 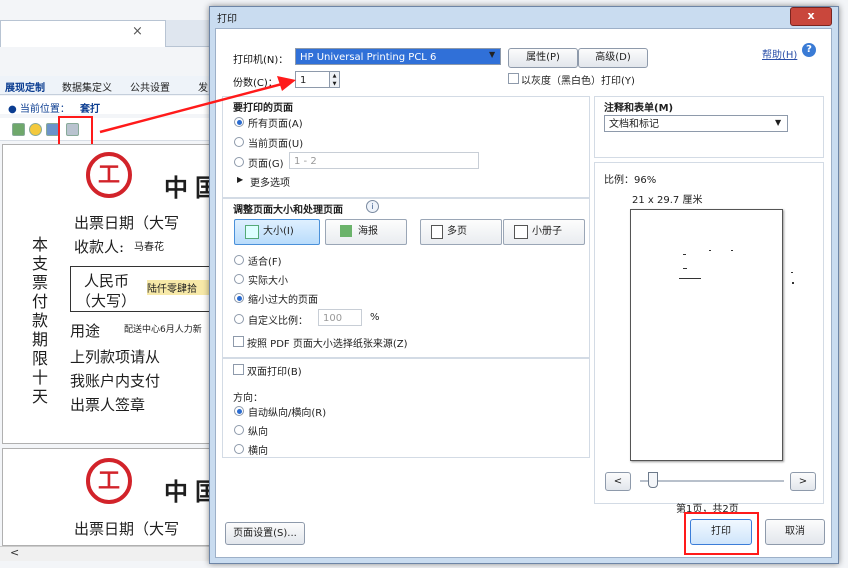 I want to click on grayscale-checkbox, so click(x=513, y=78).